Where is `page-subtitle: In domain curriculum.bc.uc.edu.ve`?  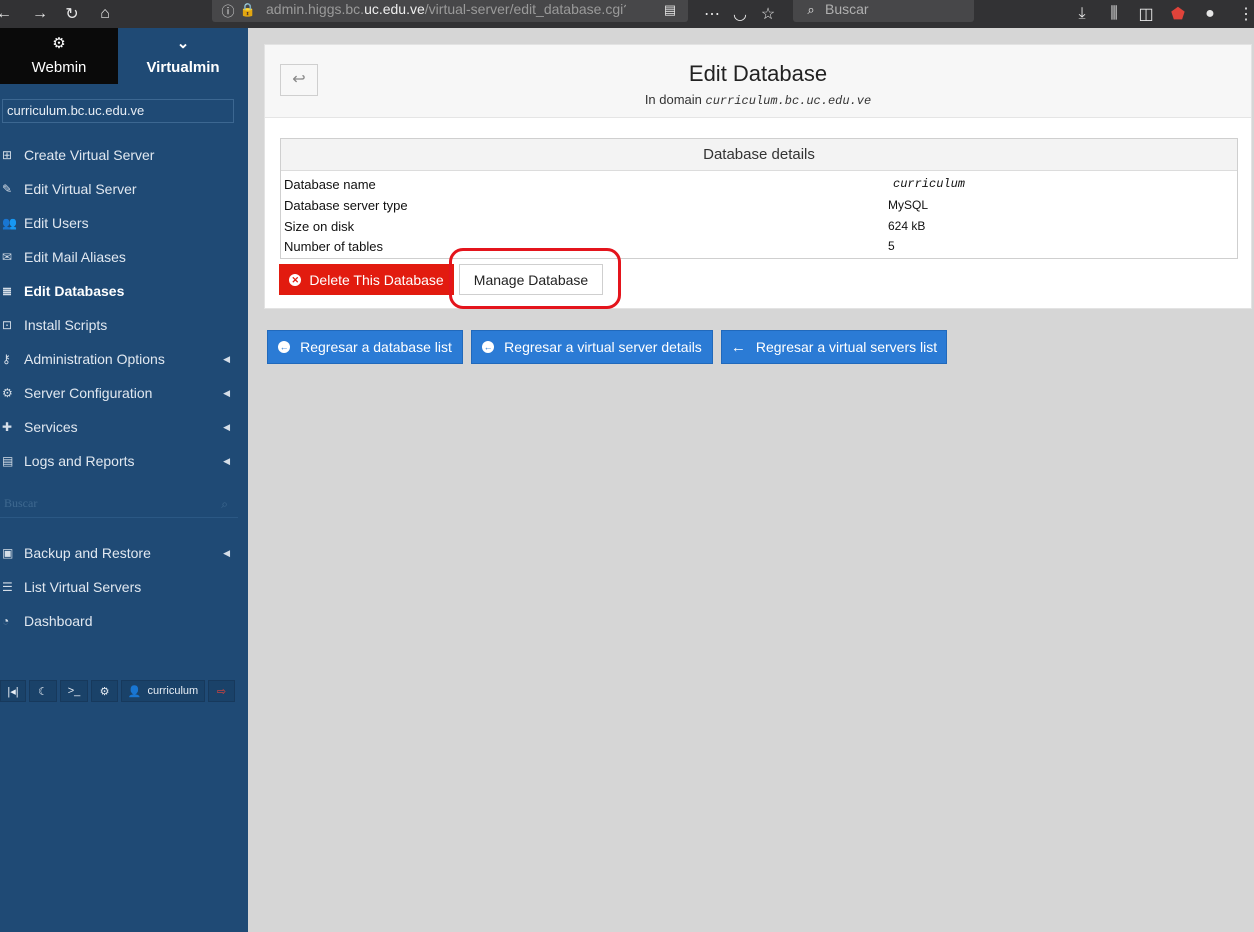 page-subtitle: In domain curriculum.bc.uc.edu.ve is located at coordinates (758, 100).